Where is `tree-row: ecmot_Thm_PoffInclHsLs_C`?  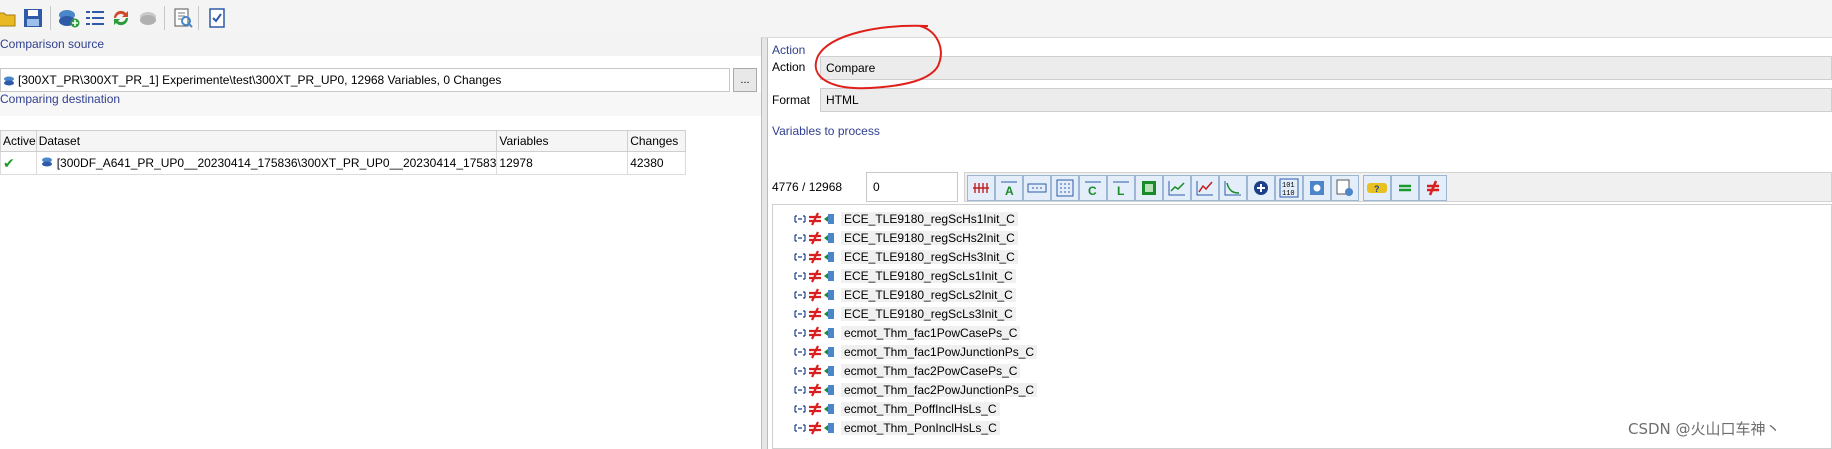
tree-row: ecmot_Thm_PoffInclHsLs_C is located at coordinates (896, 408).